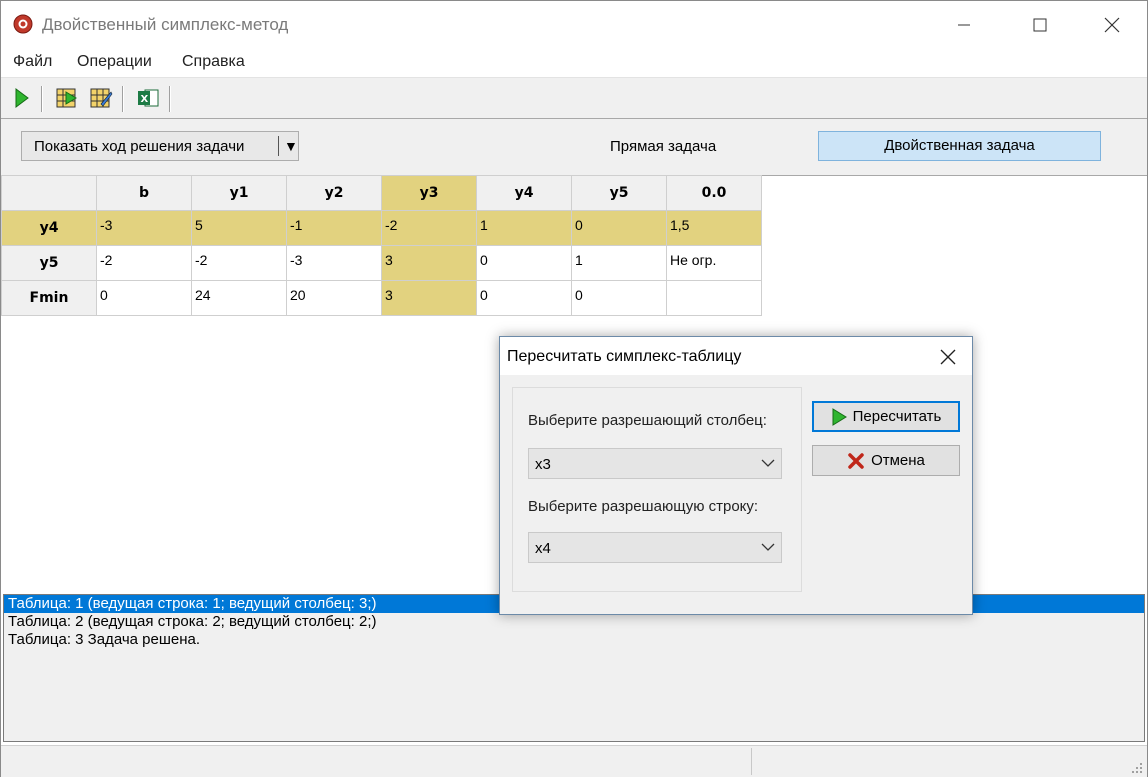  What do you see at coordinates (897, 416) in the screenshot?
I see `recalculate-label: Пересчитать` at bounding box center [897, 416].